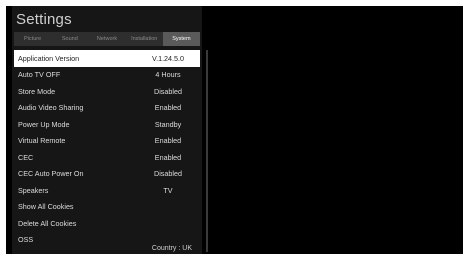 This screenshot has height=259, width=469. Describe the element at coordinates (44, 19) in the screenshot. I see `page-title: Settings` at that location.